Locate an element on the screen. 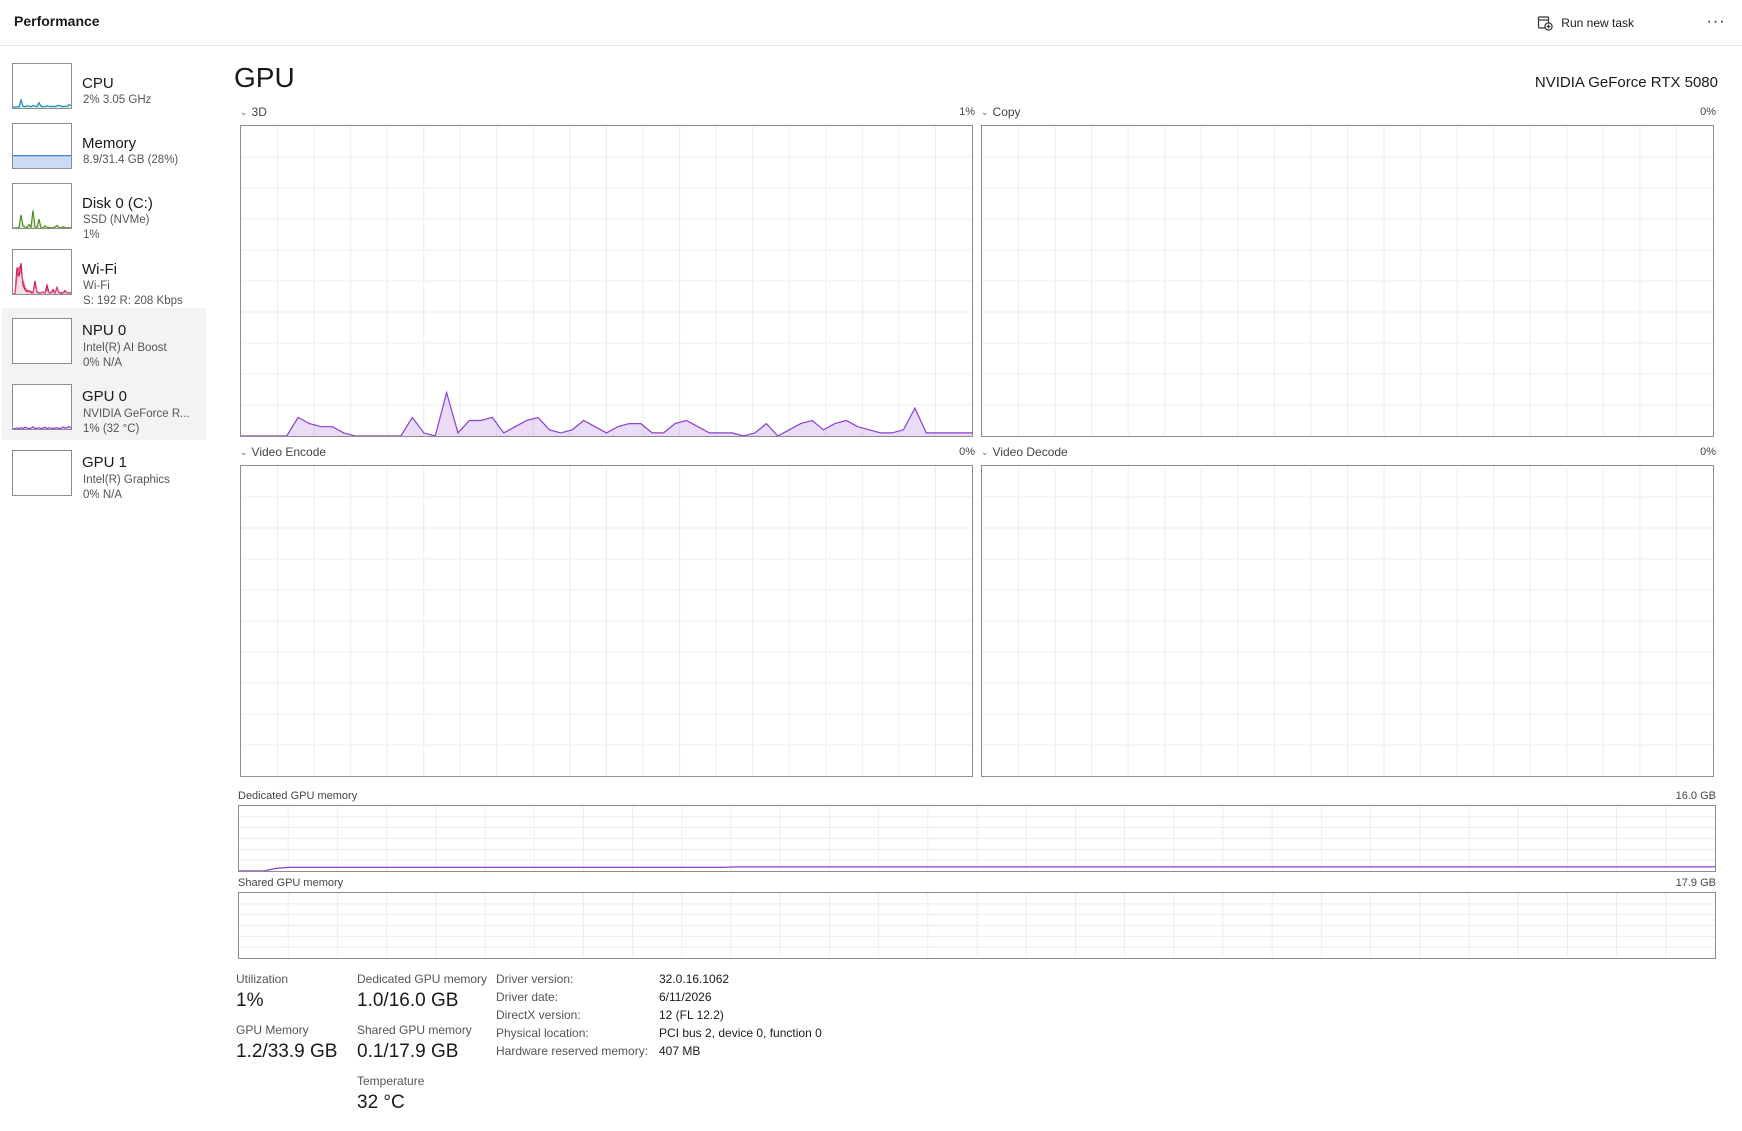 The height and width of the screenshot is (1131, 1742). gpu-memory-value: 1.2/33.9 GB is located at coordinates (287, 1051).